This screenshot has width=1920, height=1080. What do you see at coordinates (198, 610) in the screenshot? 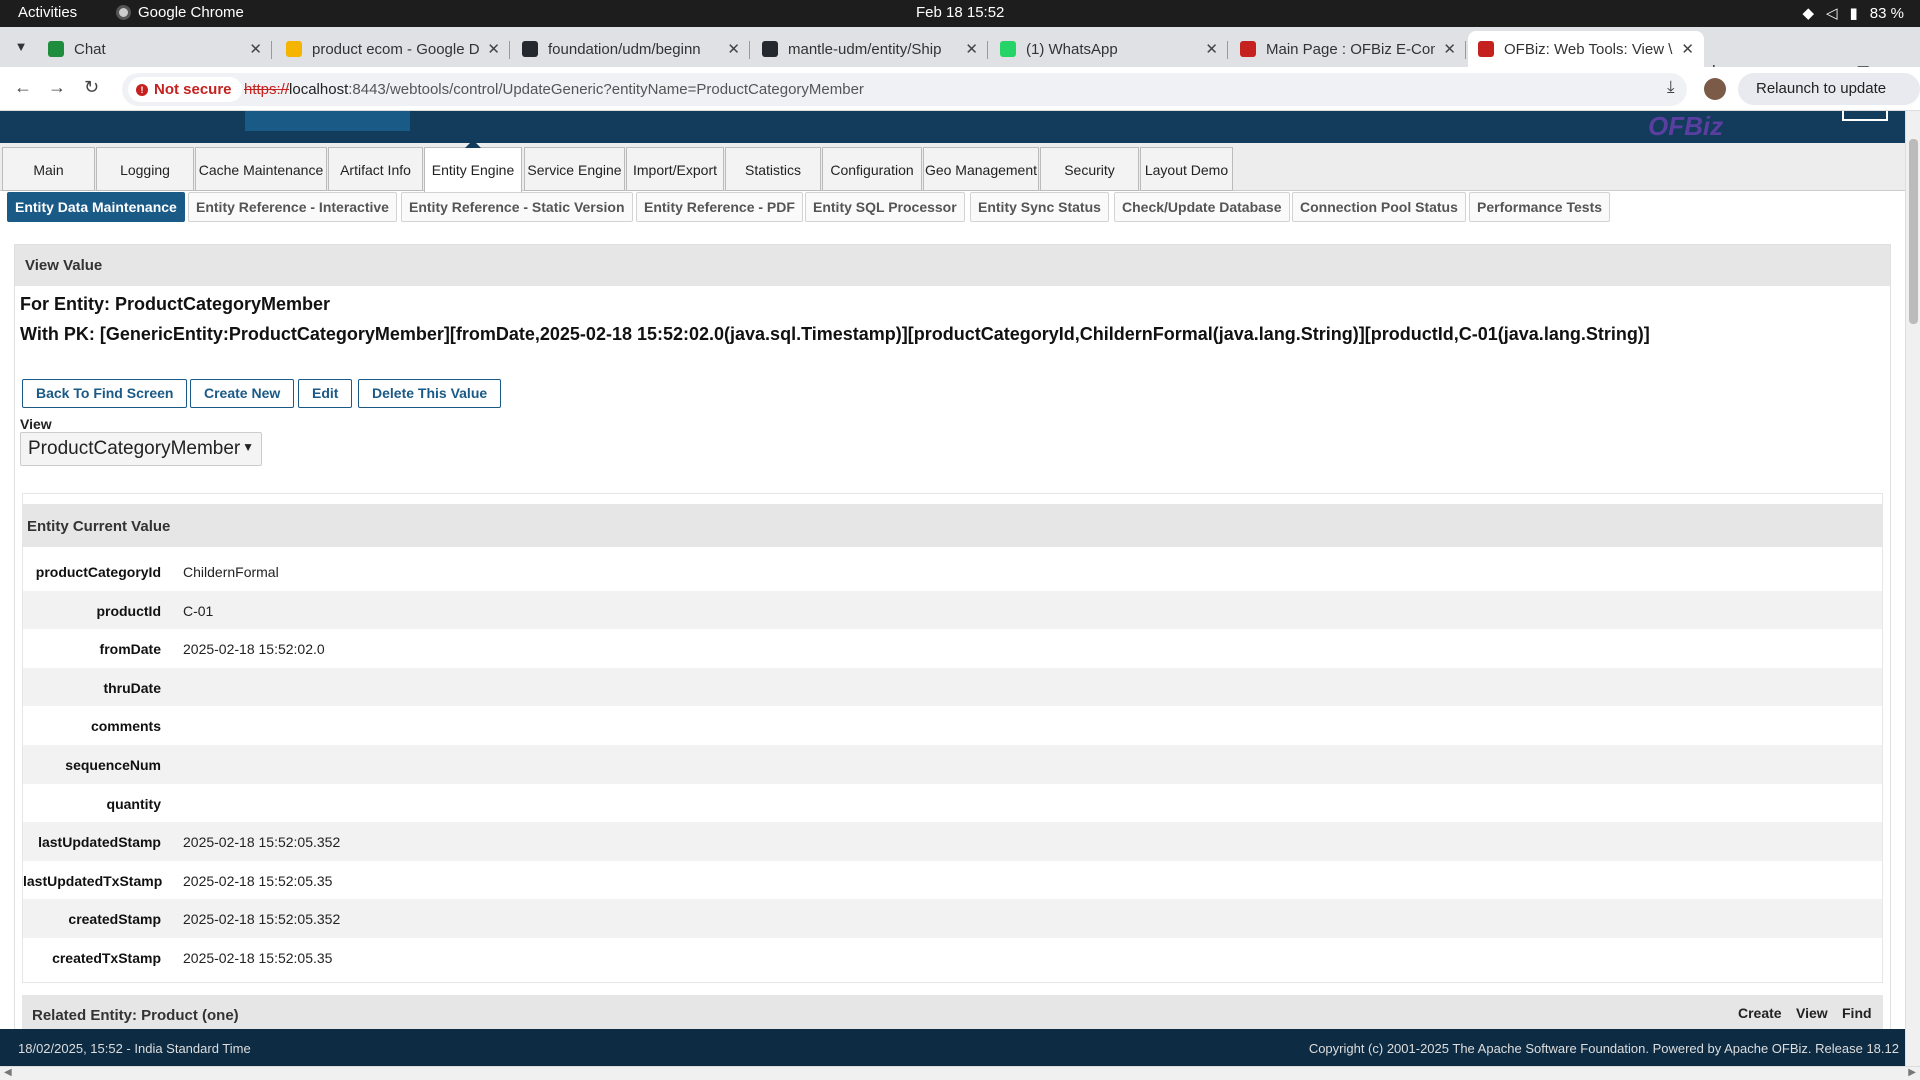
I see `field-value: C-01` at bounding box center [198, 610].